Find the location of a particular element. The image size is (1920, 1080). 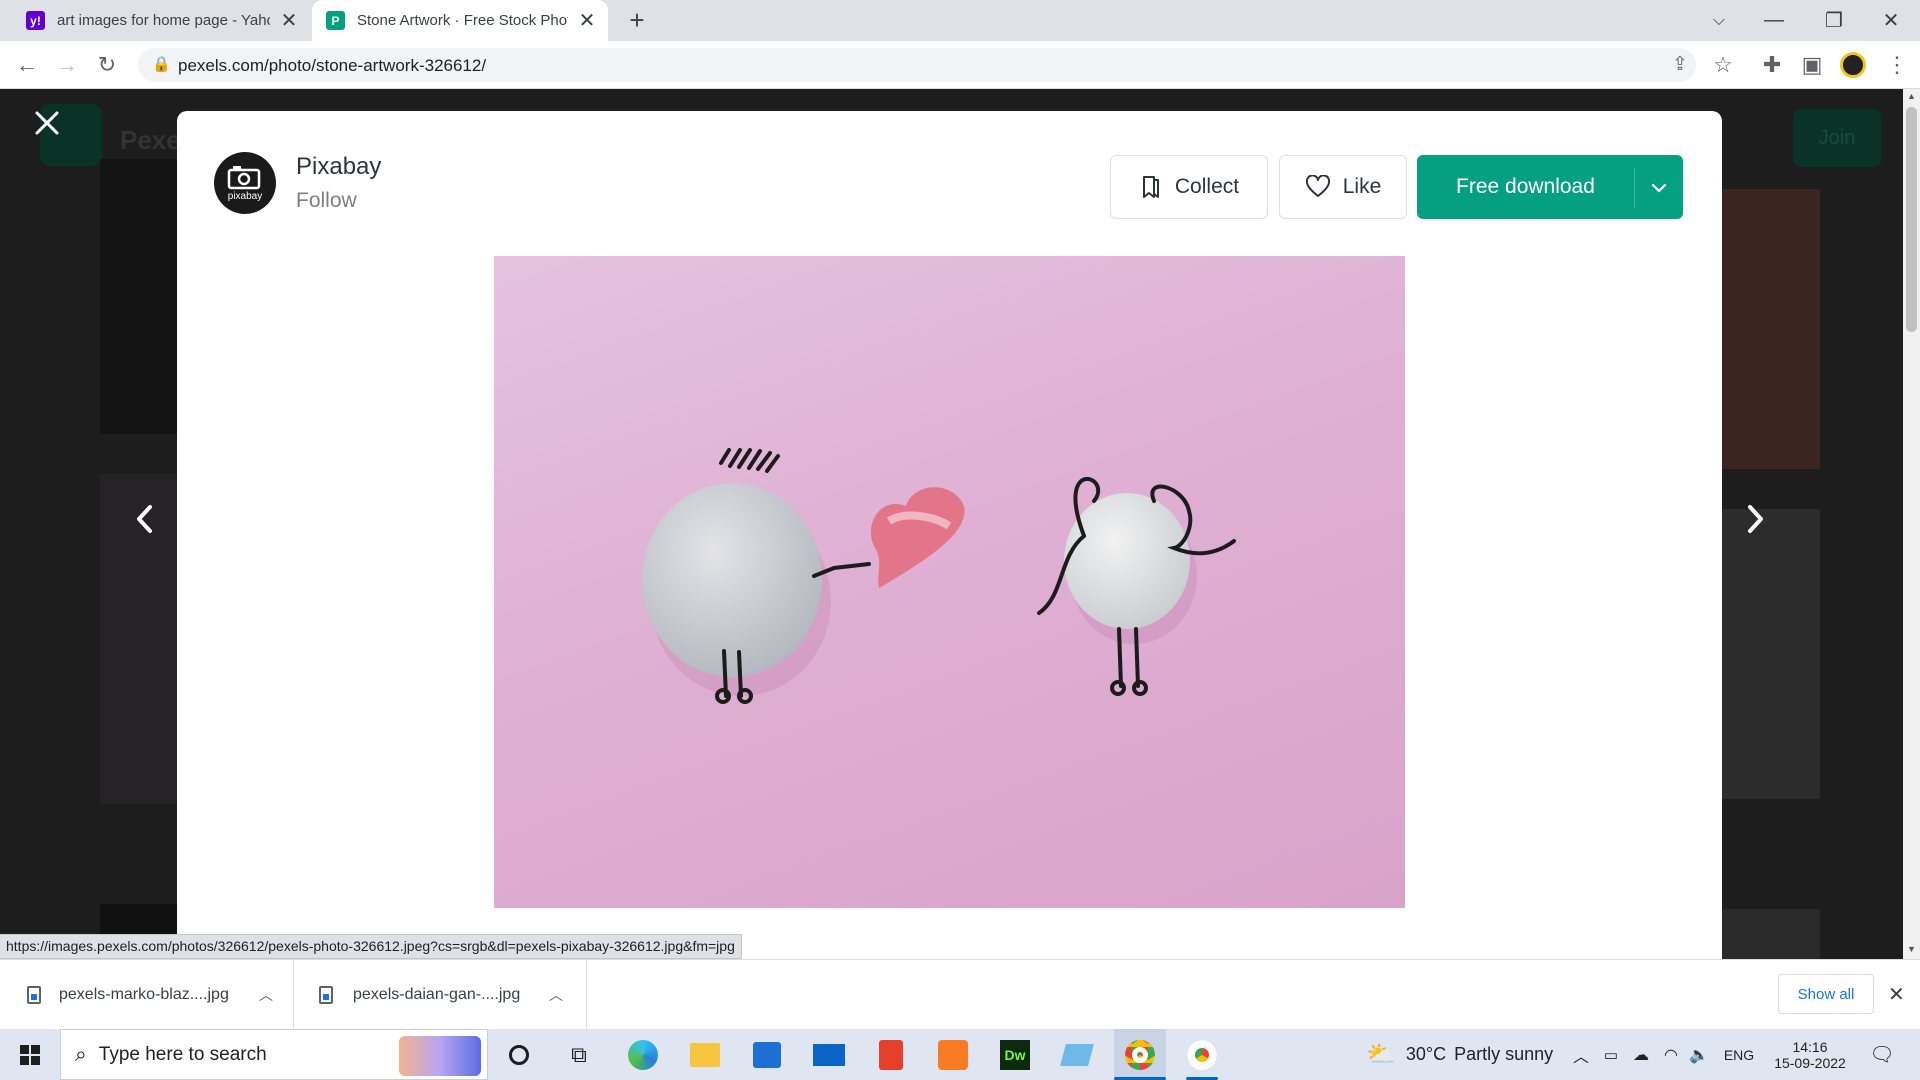

tab-pexels: P Stone Artwork · Free Stock Photo ✕ is located at coordinates (460, 20).